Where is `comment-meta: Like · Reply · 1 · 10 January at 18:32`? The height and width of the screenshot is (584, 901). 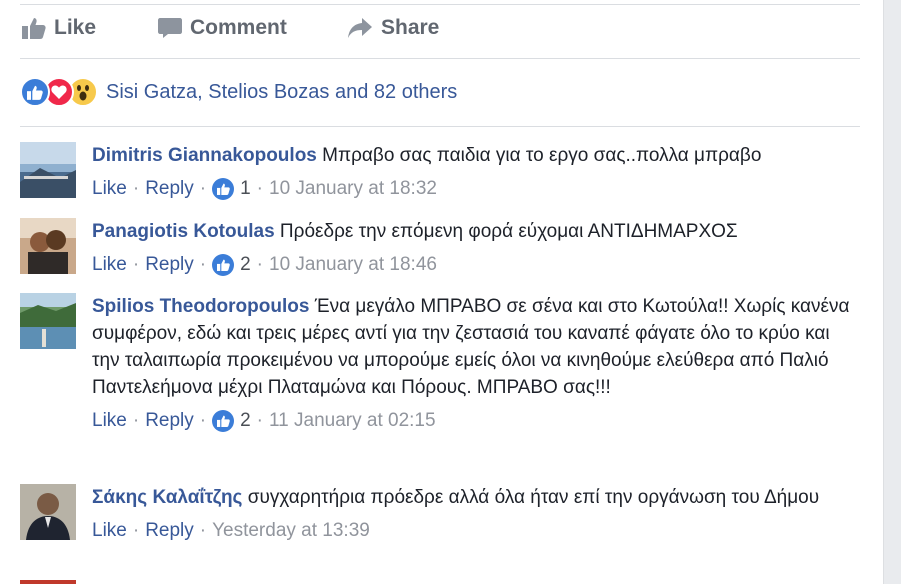 comment-meta: Like · Reply · 1 · 10 January at 18:32 is located at coordinates (476, 188).